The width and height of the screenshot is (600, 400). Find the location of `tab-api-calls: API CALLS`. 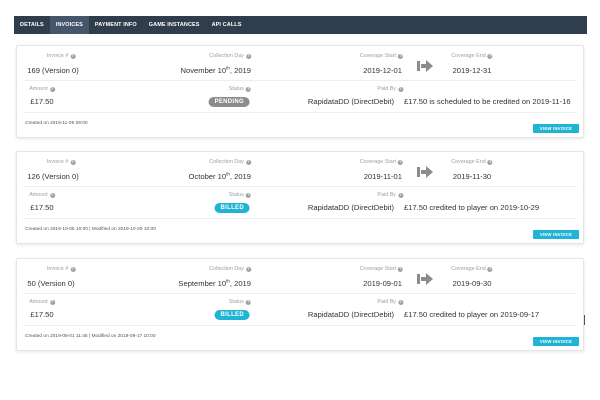

tab-api-calls: API CALLS is located at coordinates (227, 25).